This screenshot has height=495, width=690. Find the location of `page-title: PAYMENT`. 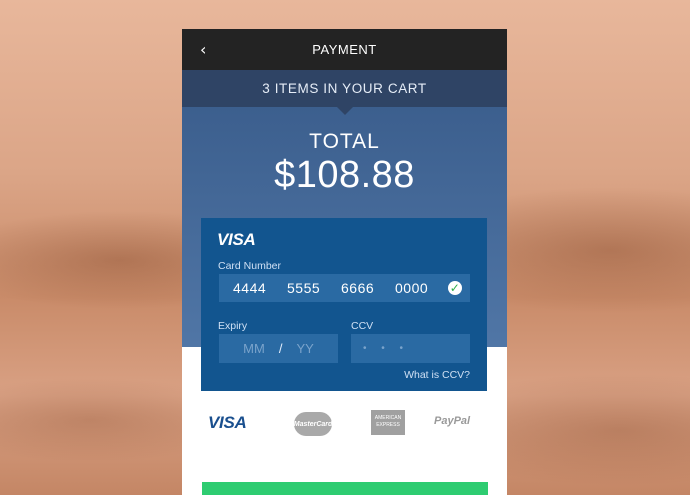

page-title: PAYMENT is located at coordinates (344, 49).